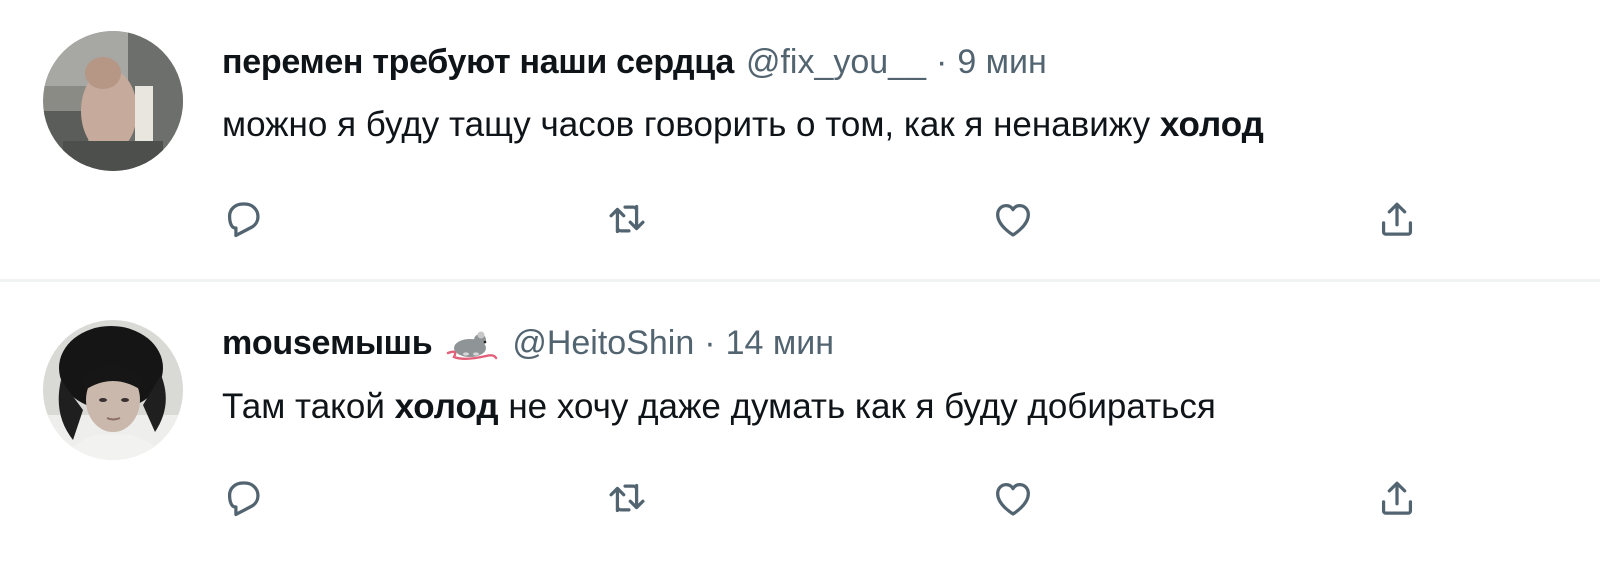 The image size is (1600, 570). What do you see at coordinates (327, 343) in the screenshot?
I see `display-name: mouseмышь` at bounding box center [327, 343].